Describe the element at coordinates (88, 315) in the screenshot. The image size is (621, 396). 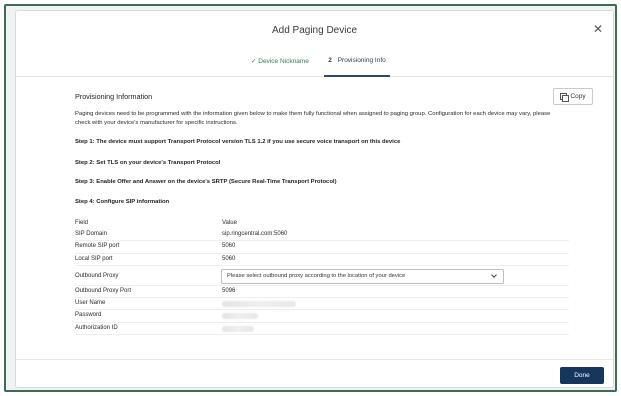
I see `field-label: Password` at that location.